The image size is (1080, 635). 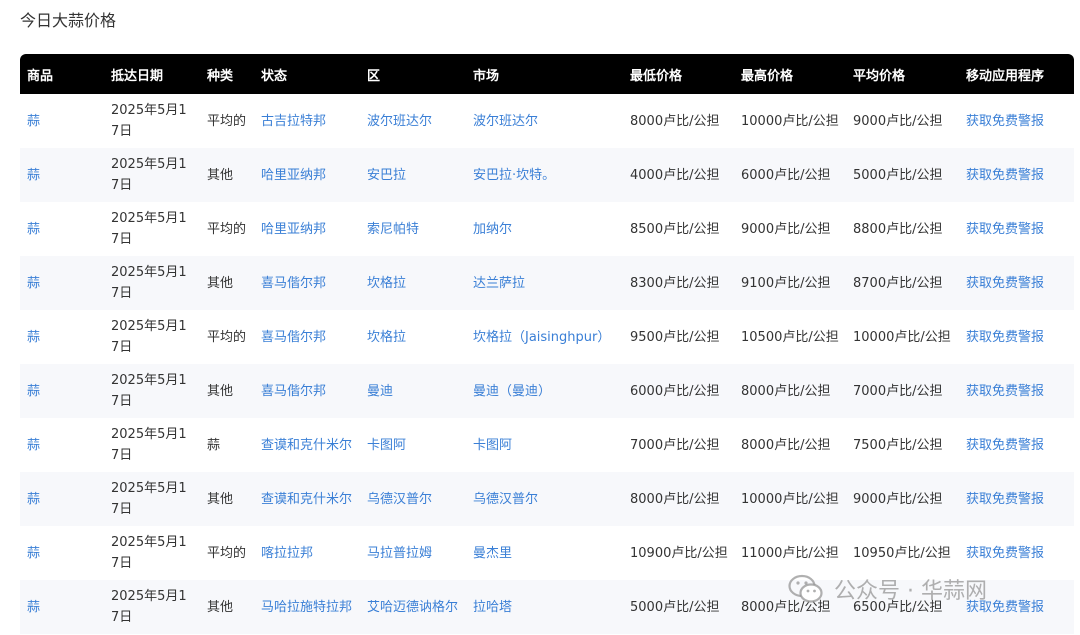 What do you see at coordinates (902, 553) in the screenshot?
I see `cell-avg-price: 10950卢比/公担` at bounding box center [902, 553].